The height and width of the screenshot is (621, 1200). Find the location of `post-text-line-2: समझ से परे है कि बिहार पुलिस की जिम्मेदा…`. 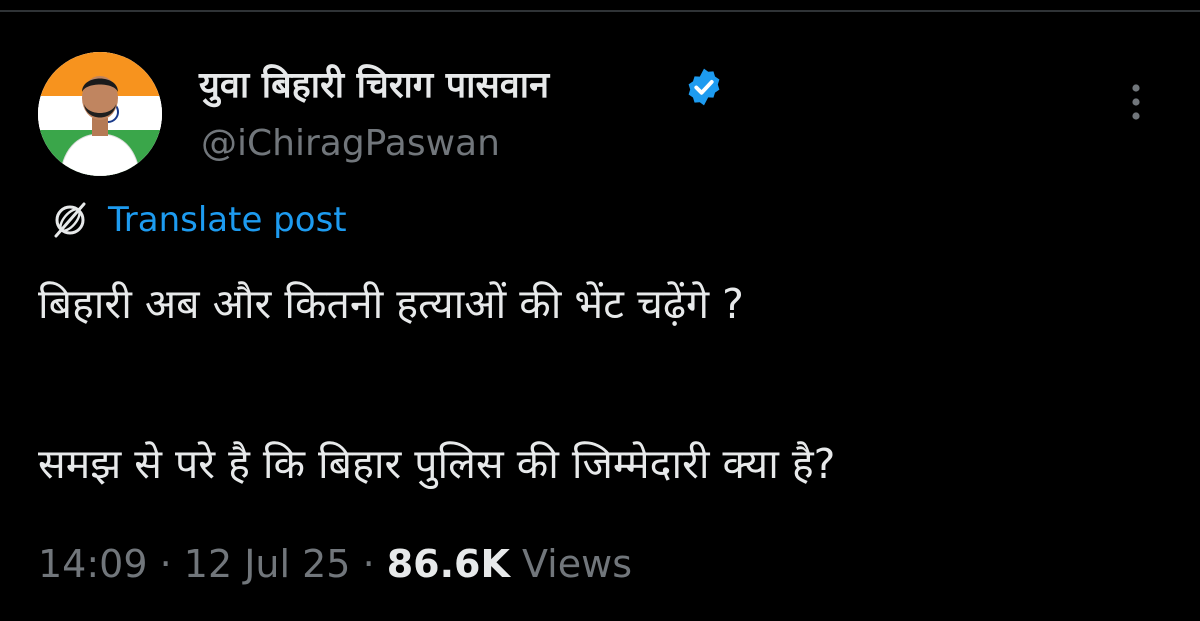

post-text-line-2: समझ से परे है कि बिहार पुलिस की जिम्मेदा… is located at coordinates (437, 464).